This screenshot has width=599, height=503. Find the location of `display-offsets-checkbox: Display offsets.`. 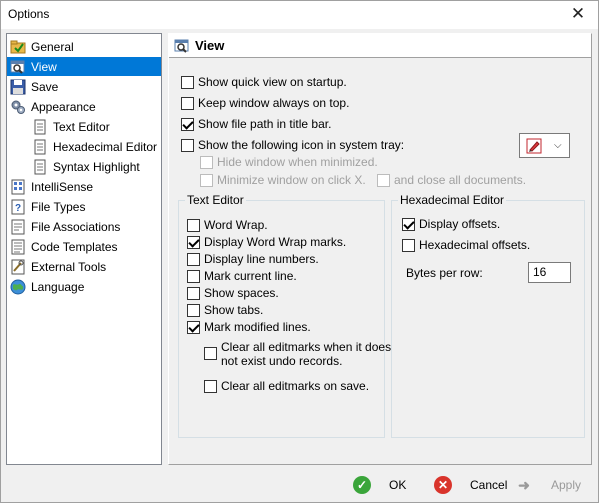

display-offsets-checkbox: Display offsets. is located at coordinates (451, 224).